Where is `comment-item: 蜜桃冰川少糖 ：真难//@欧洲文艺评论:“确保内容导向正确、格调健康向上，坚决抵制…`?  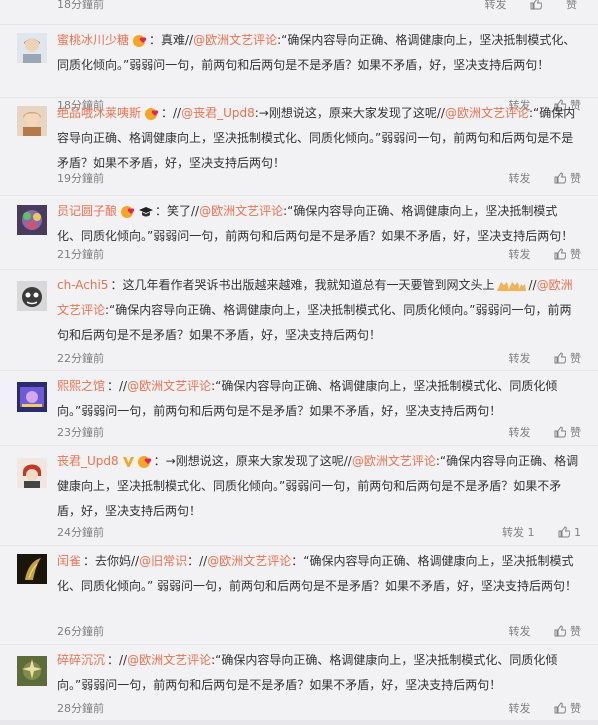 comment-item: 蜜桃冰川少糖 ：真难//@欧洲文艺评论:“确保内容导向正确、格调健康向上，坚决抵制… is located at coordinates (299, 68).